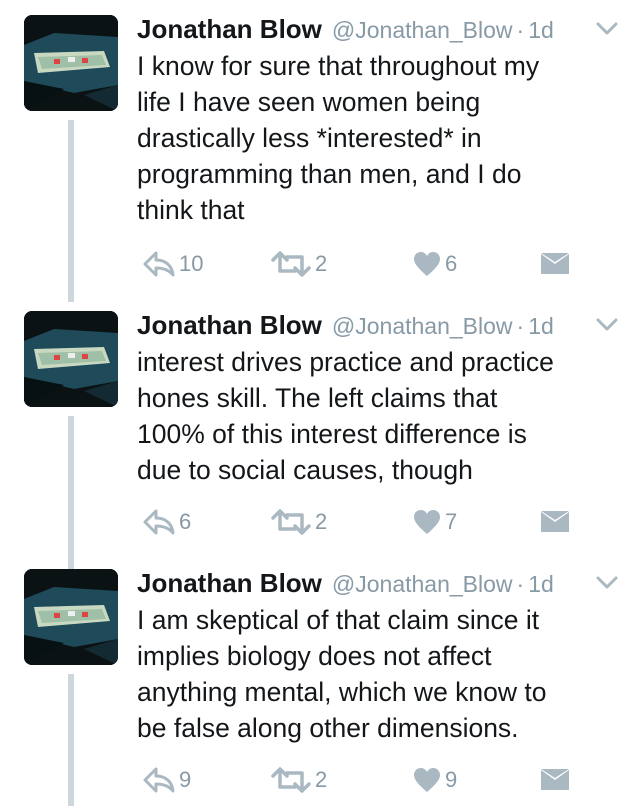 This screenshot has width=639, height=806. I want to click on like-button: 9, so click(435, 780).